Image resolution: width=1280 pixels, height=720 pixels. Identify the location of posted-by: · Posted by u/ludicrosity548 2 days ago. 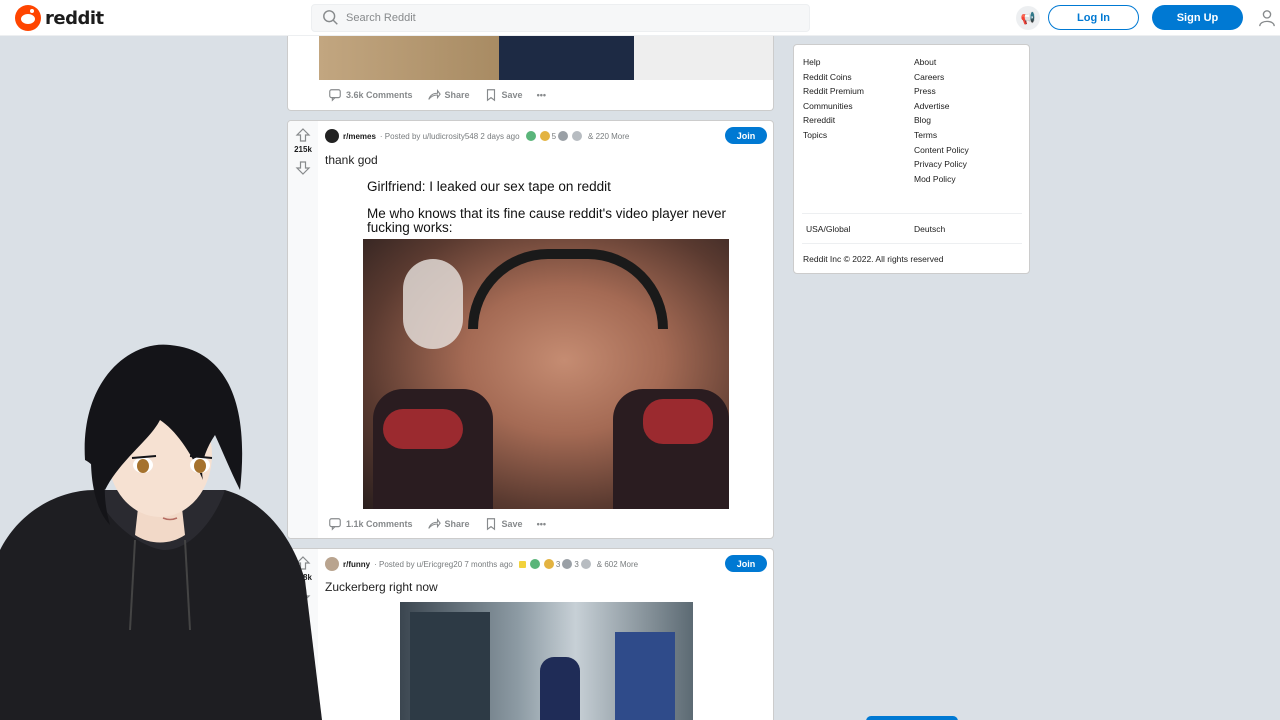
(450, 136).